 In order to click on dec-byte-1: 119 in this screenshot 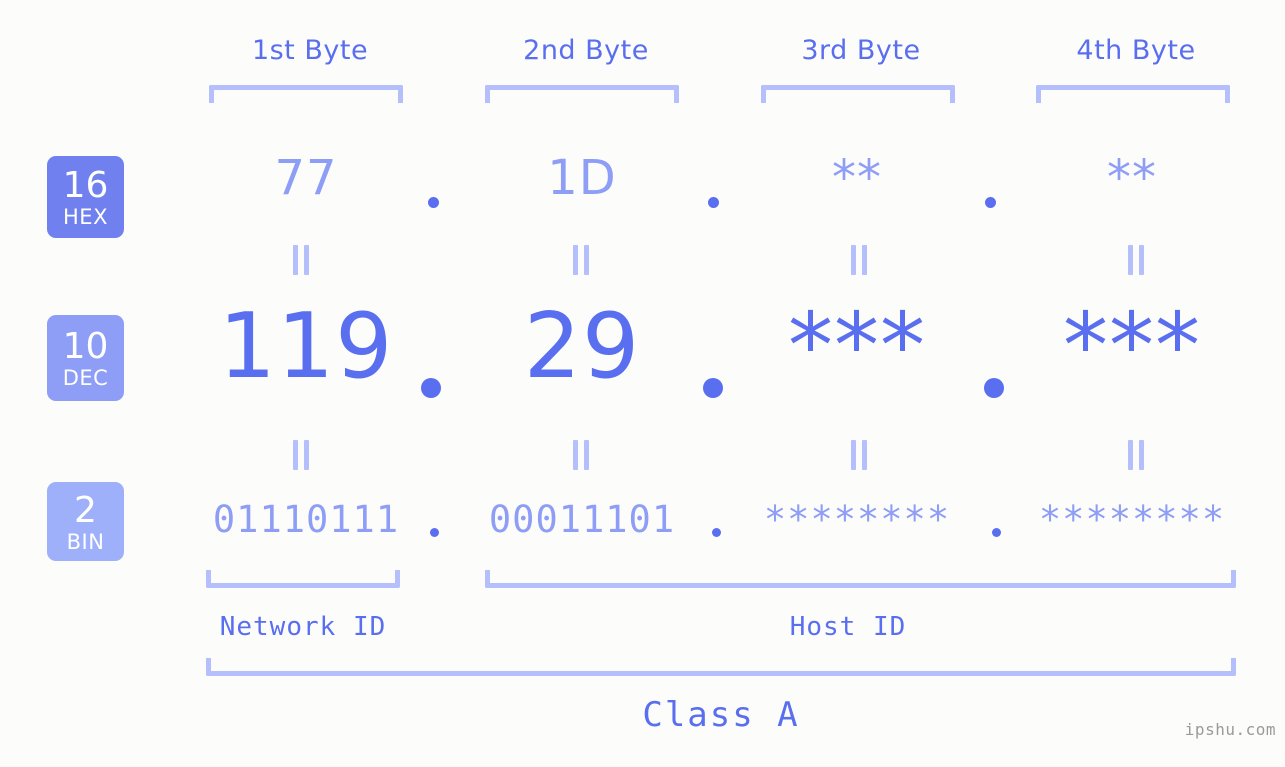, I will do `click(306, 346)`.